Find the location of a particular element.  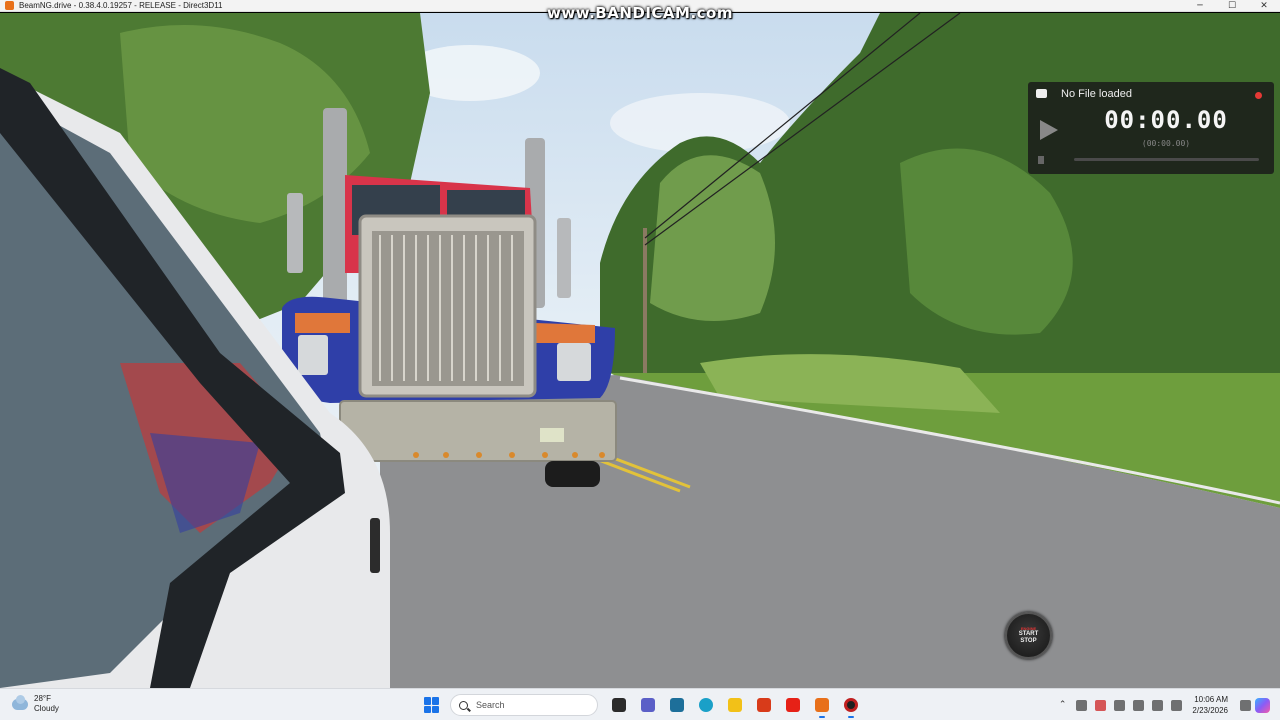

search-icon is located at coordinates (463, 705).